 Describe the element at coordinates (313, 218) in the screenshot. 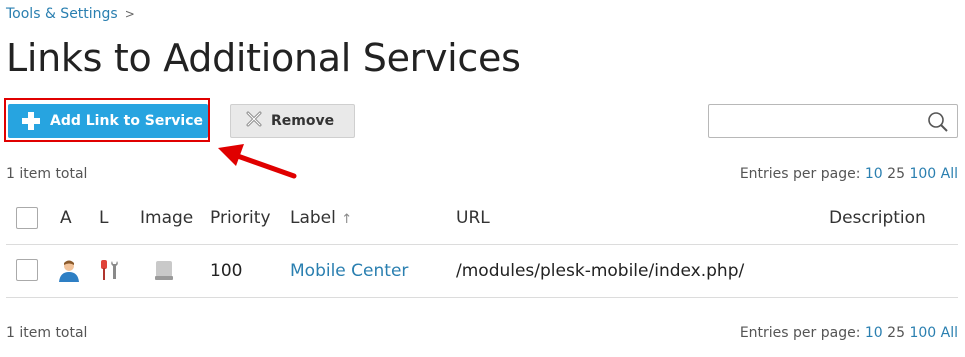

I see `column-header-label-text: Label` at that location.